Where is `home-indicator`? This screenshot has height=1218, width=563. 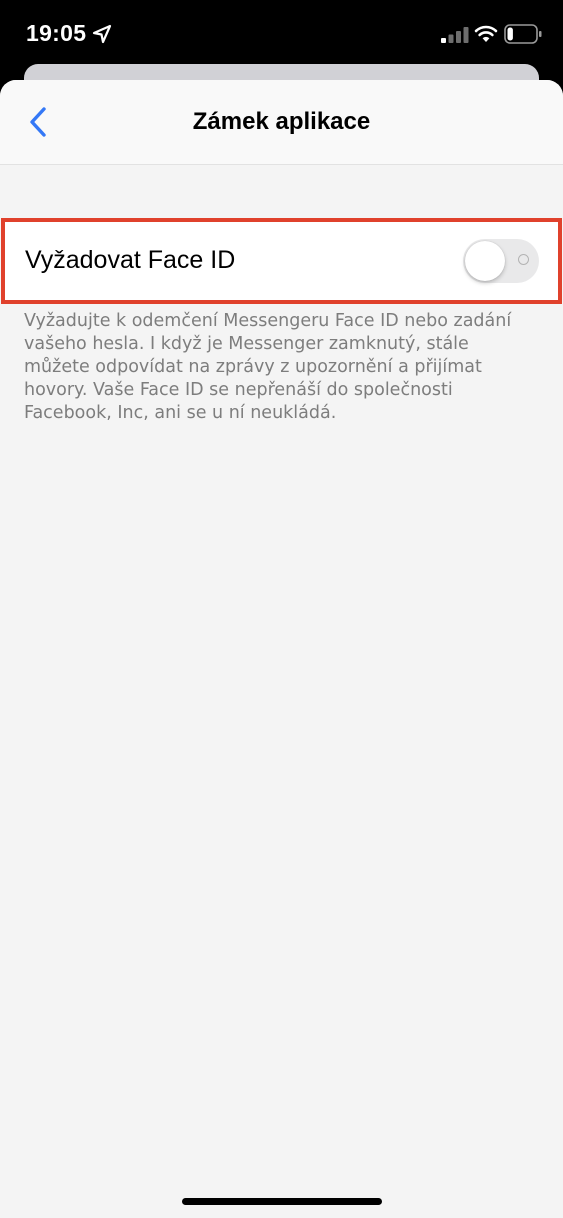
home-indicator is located at coordinates (282, 1201).